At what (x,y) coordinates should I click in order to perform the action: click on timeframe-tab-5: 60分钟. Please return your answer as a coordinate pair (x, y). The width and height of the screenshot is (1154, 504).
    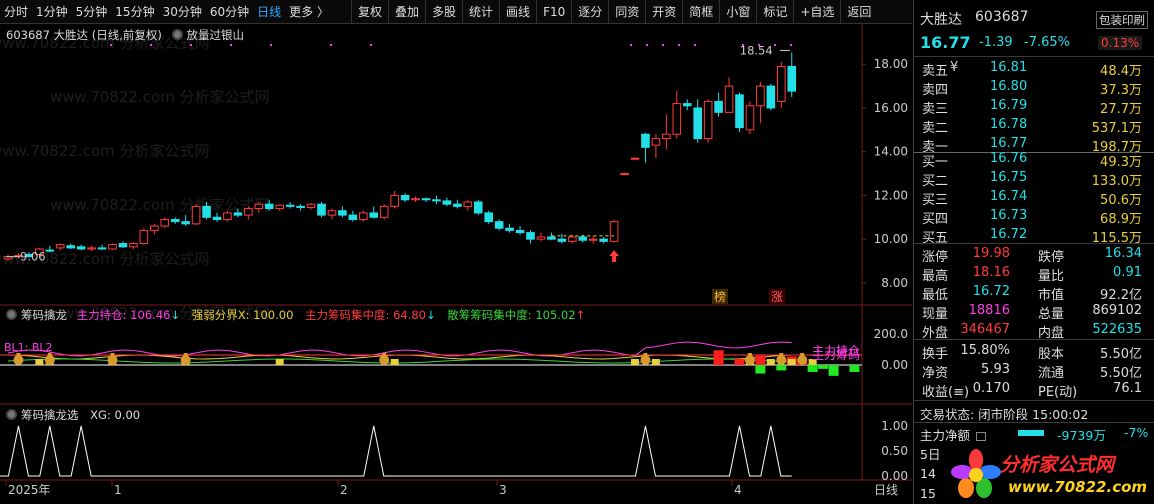
    Looking at the image, I should click on (229, 12).